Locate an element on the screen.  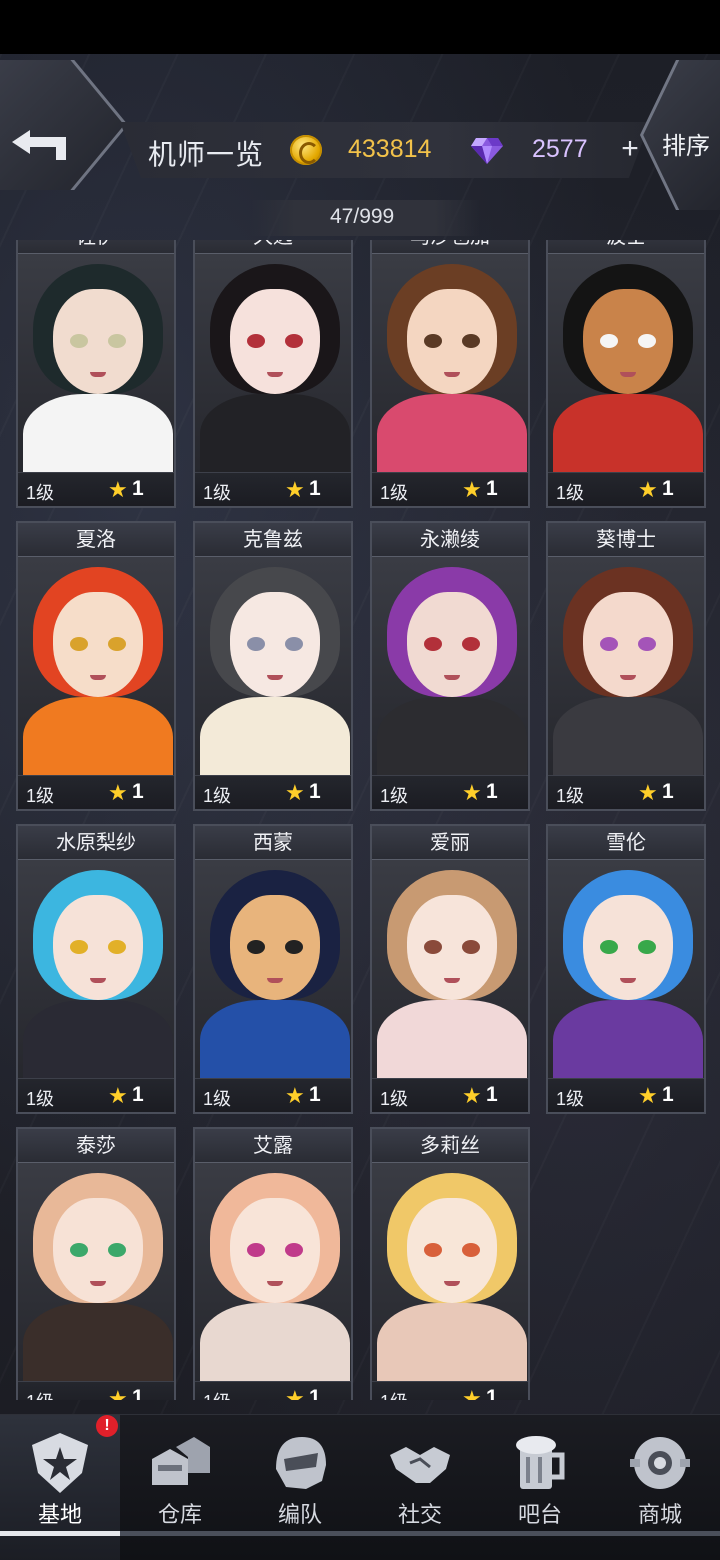
bottom-nav: 基地! 仓库 编队 社交 吧台 商城 is located at coordinates (360, 1487).